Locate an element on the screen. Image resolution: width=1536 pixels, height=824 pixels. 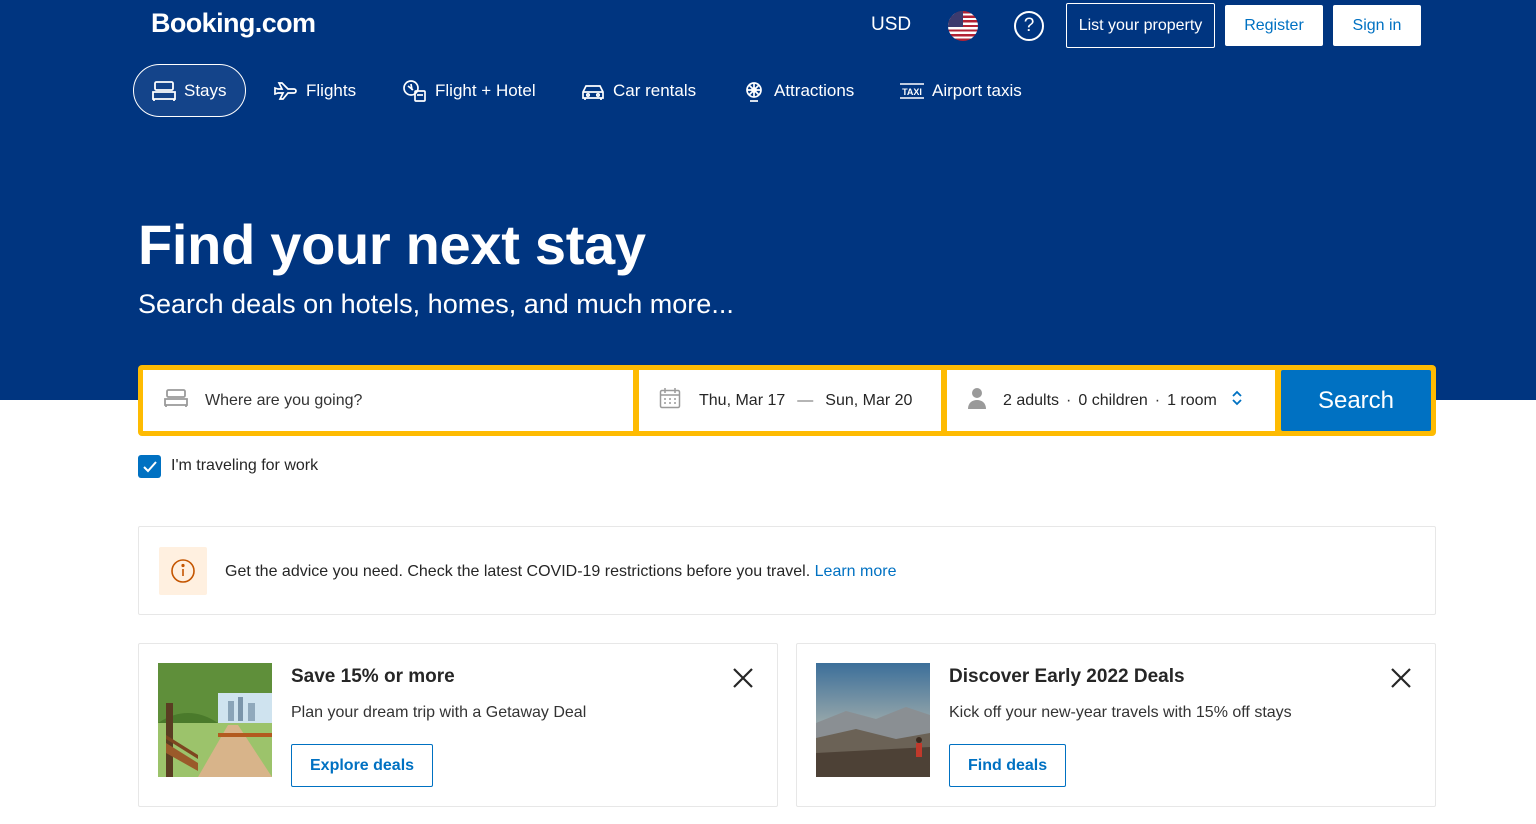
page-title: Find your next stay is located at coordinates (392, 244).